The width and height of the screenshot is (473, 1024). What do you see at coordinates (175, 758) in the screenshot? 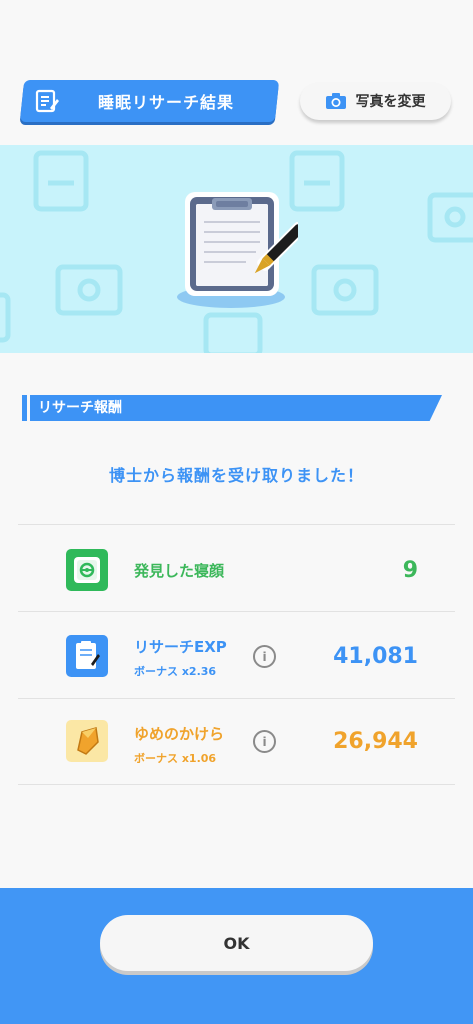
I see `reward-bonus: ボーナス x1.06` at bounding box center [175, 758].